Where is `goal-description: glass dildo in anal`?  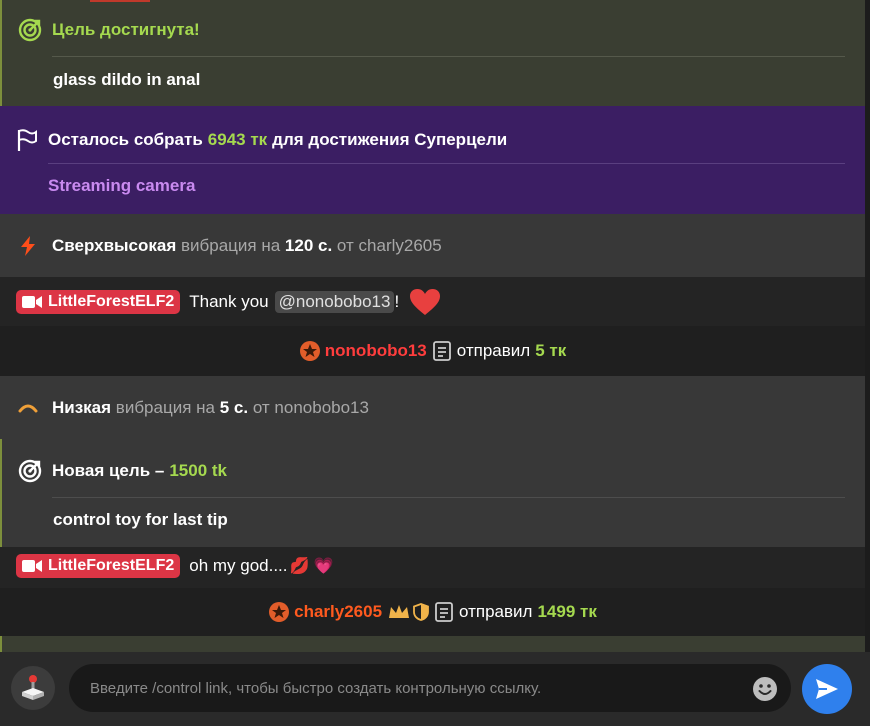 goal-description: glass dildo in anal is located at coordinates (127, 79).